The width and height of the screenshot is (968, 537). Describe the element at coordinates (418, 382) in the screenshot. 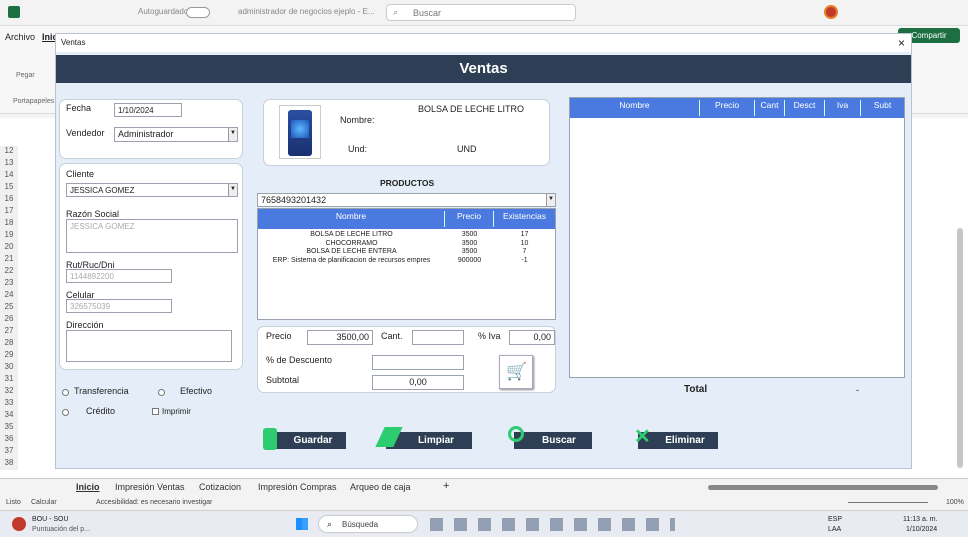

I see `subtotal-input: 0,00` at that location.